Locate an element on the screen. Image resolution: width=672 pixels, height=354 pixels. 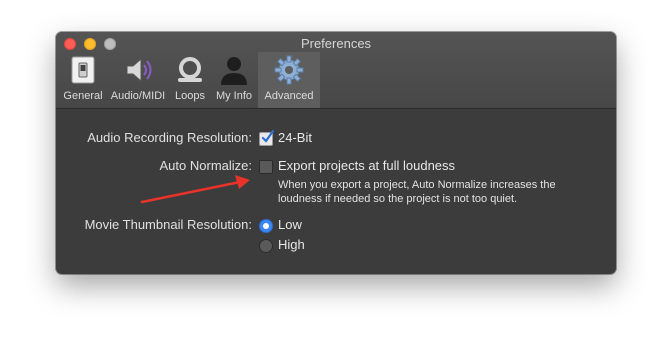
high-radio is located at coordinates (266, 246).